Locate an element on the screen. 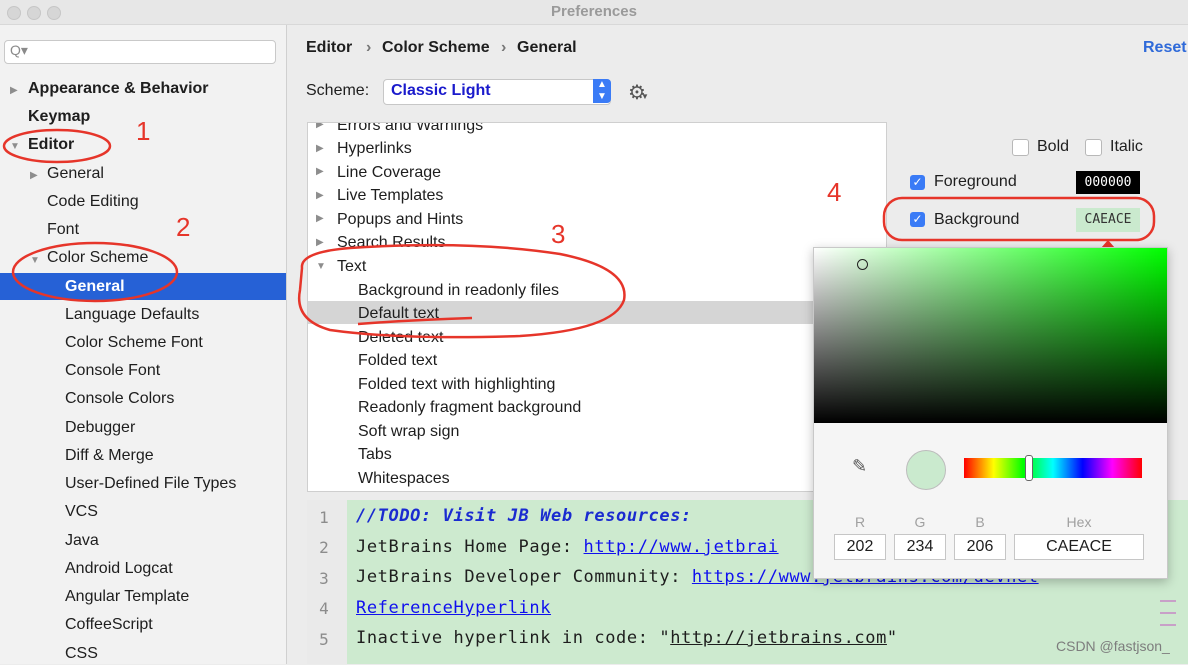 The image size is (1188, 665). annotation-circle-editor is located at coordinates (57, 146).